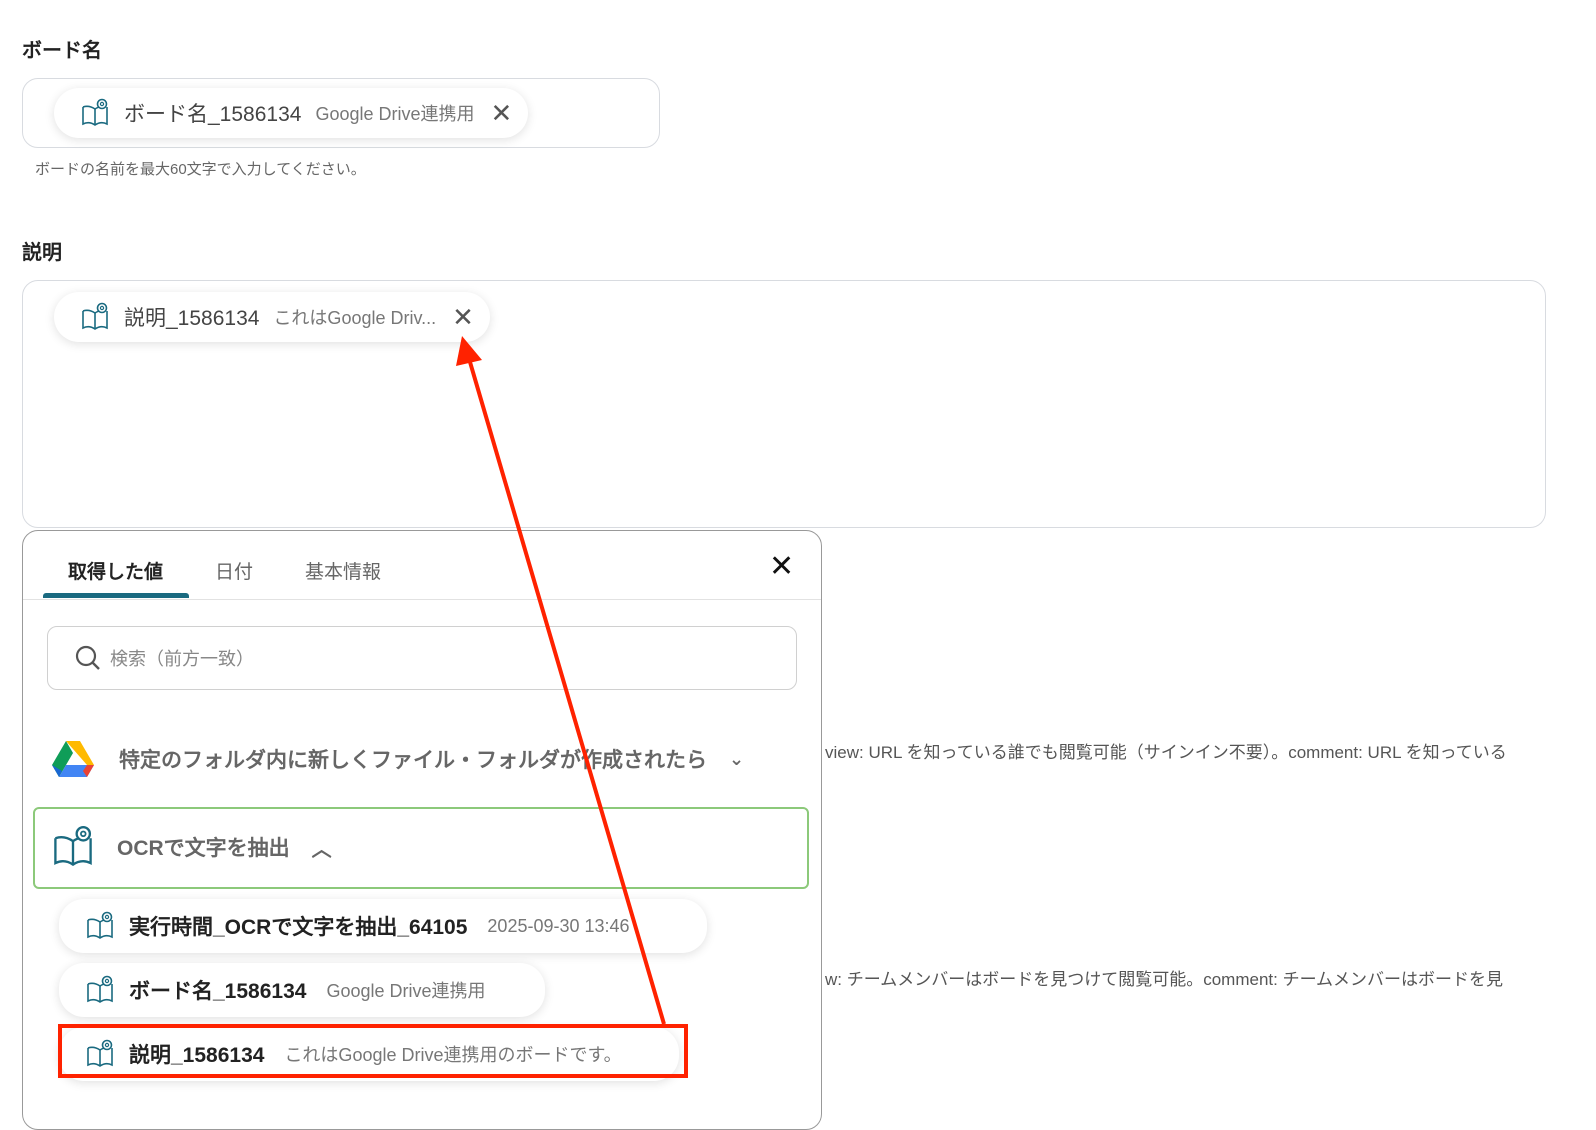  I want to click on annotation-arrow, so click(561, 680).